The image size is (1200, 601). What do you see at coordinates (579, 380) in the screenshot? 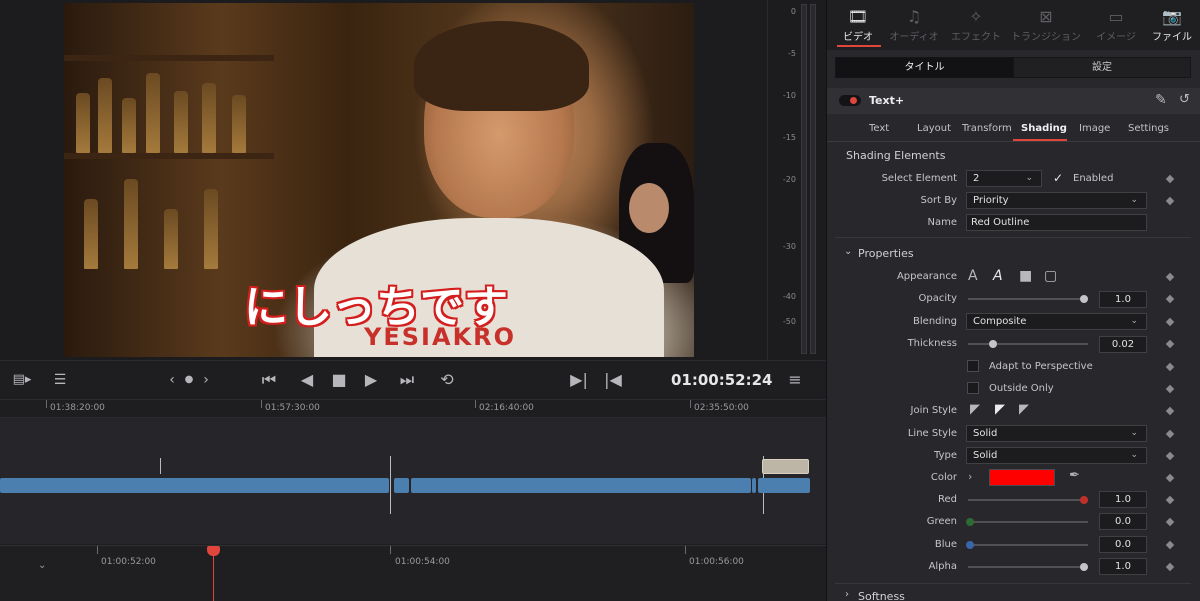
I see `mark-in-icon: ▶|` at bounding box center [579, 380].